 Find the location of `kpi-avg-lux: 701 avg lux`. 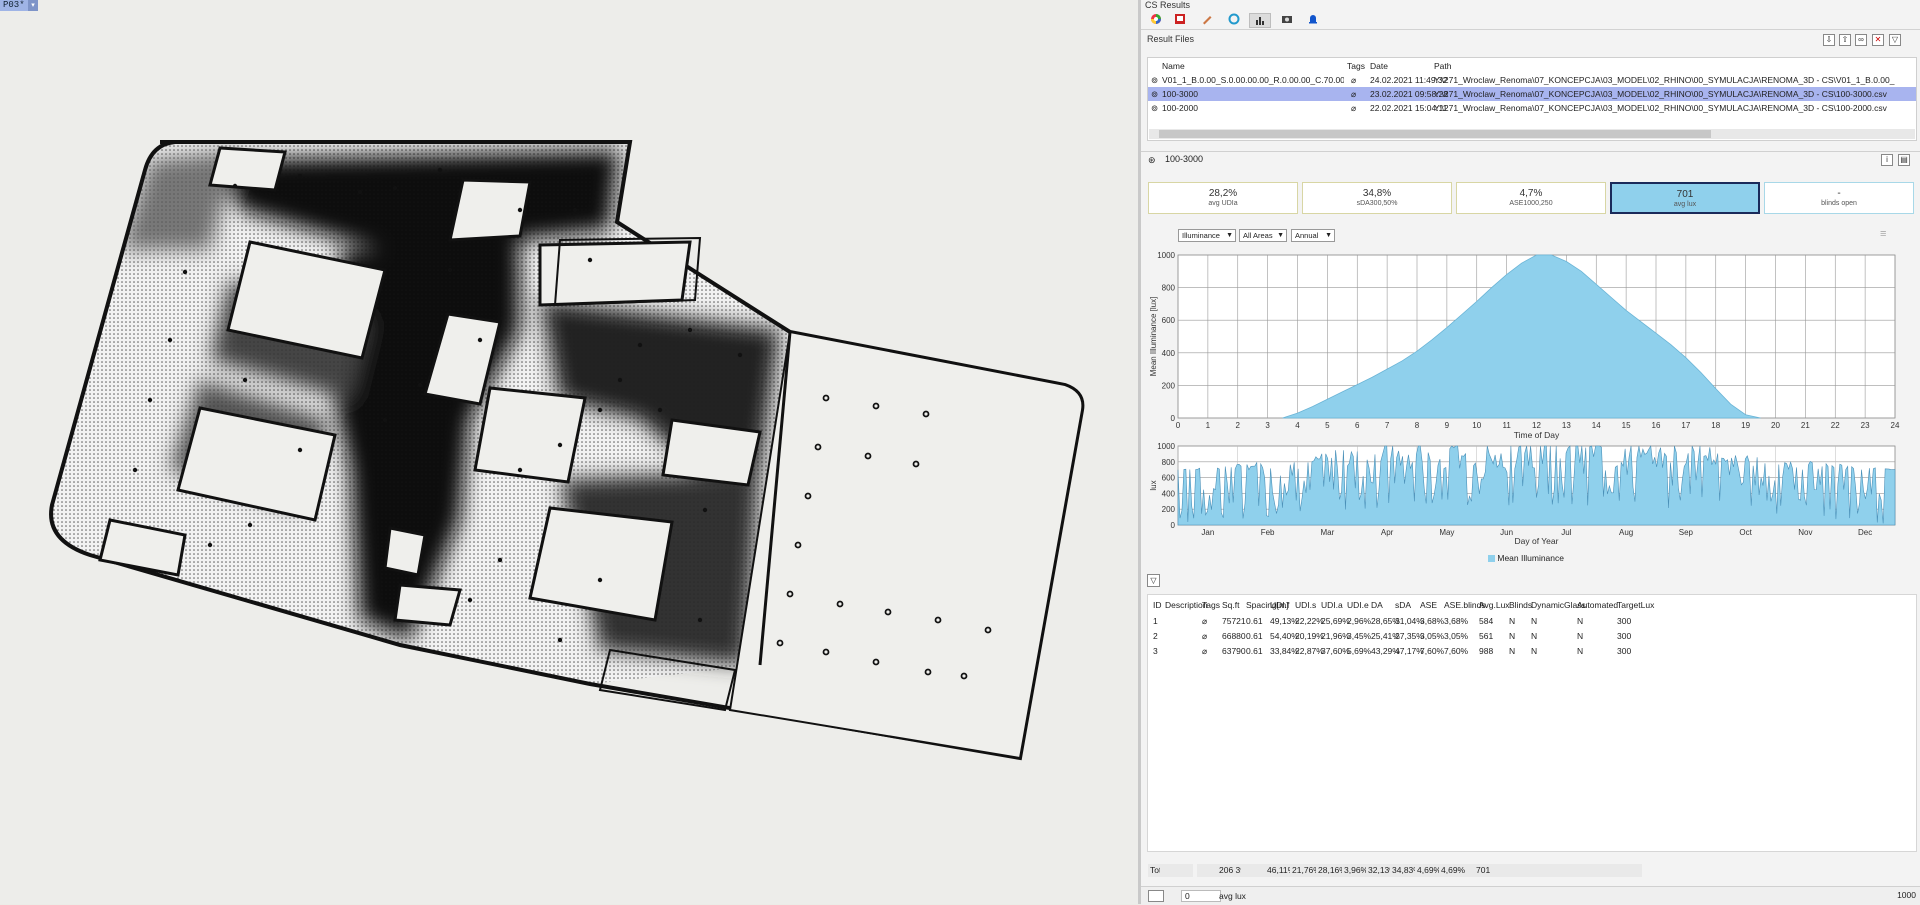

kpi-avg-lux: 701 avg lux is located at coordinates (1685, 198).